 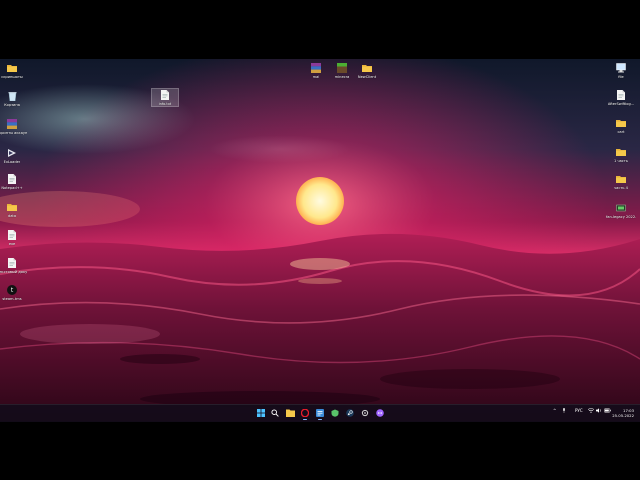 What do you see at coordinates (13, 133) in the screenshot?
I see `desktop-icon-label: скрипты аккаунтов` at bounding box center [13, 133].